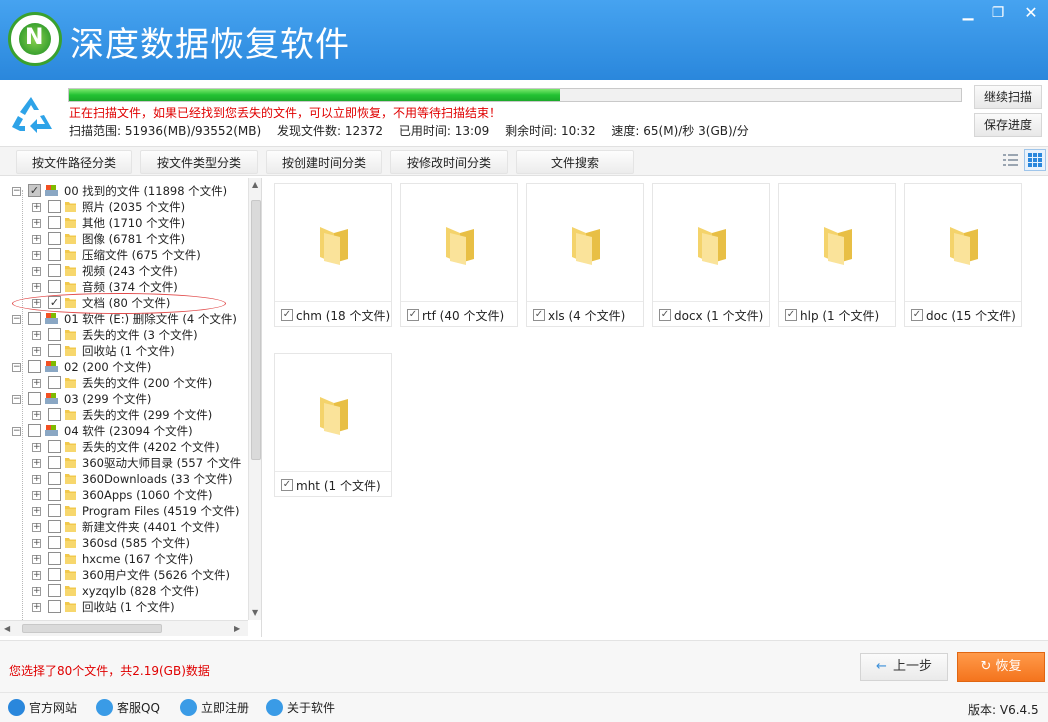 This screenshot has height=722, width=1048. Describe the element at coordinates (124, 367) in the screenshot. I see `tree-drive-row: − 02 (200 个文件)` at that location.